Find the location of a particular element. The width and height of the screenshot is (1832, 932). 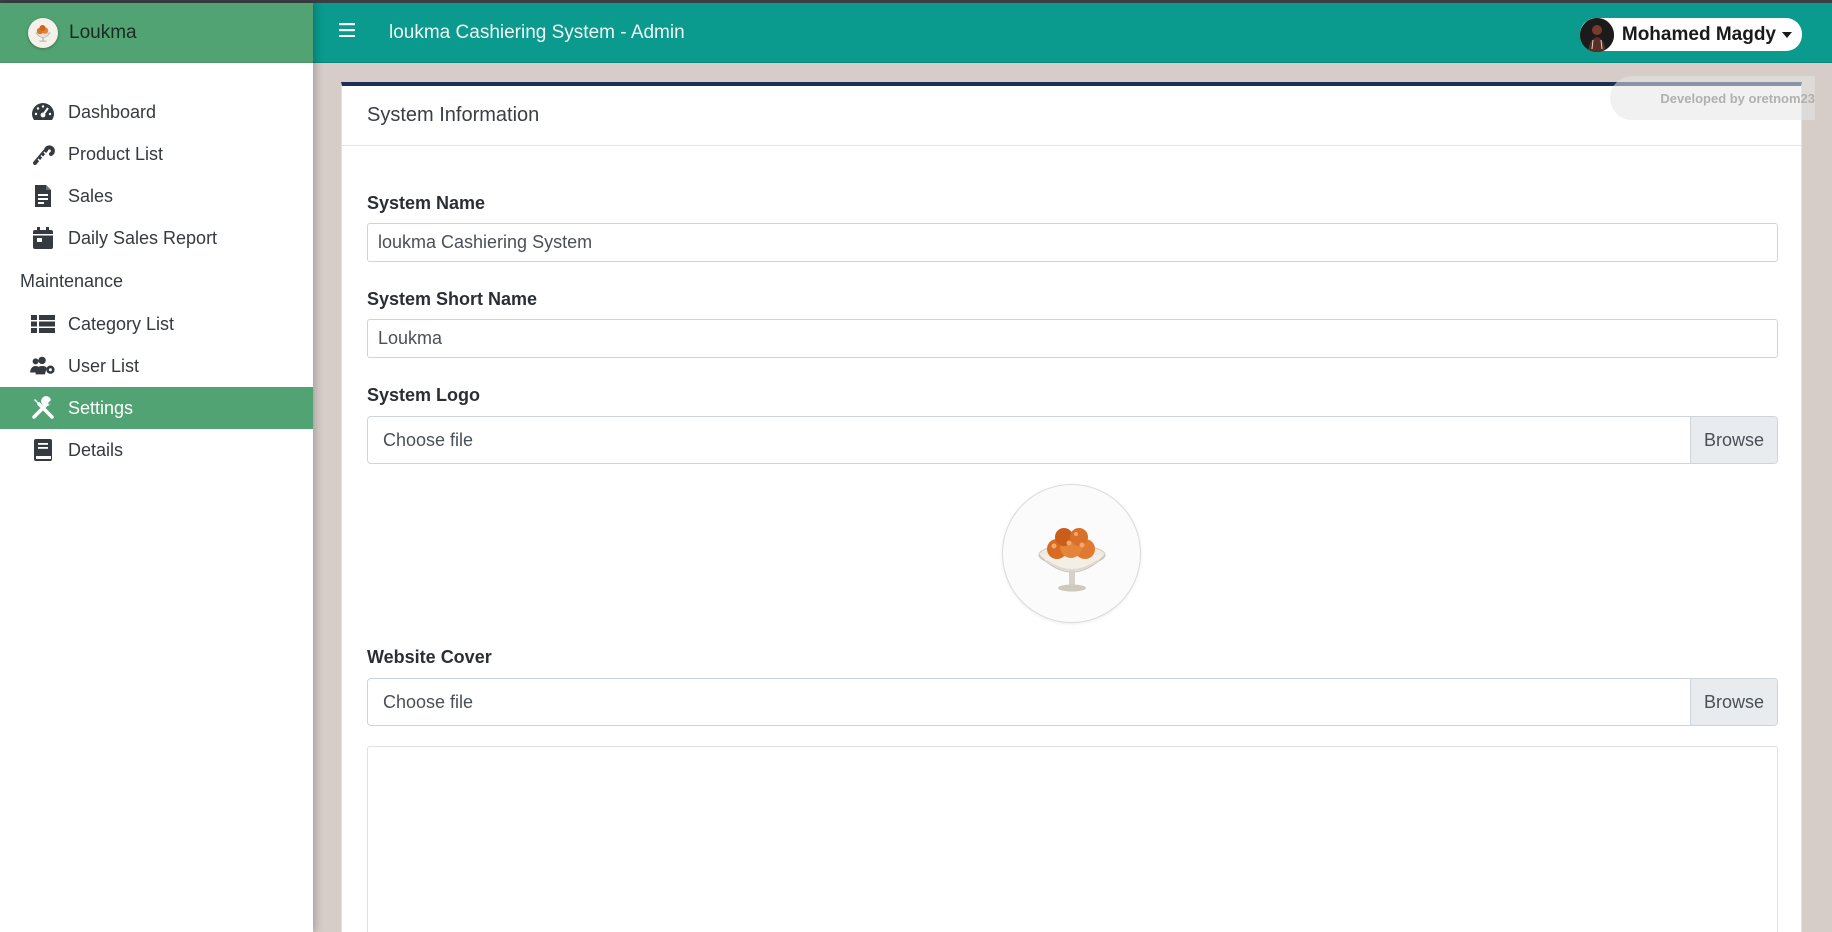

book-icon is located at coordinates (43, 450).